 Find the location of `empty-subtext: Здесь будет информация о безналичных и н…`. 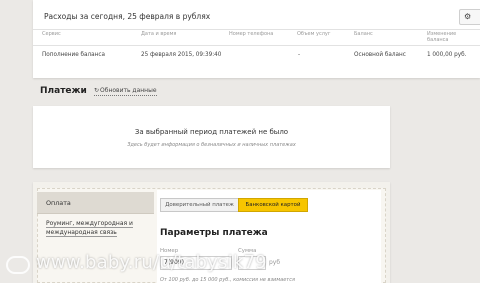

empty-subtext: Здесь будет информация о безналичных и н… is located at coordinates (211, 145).